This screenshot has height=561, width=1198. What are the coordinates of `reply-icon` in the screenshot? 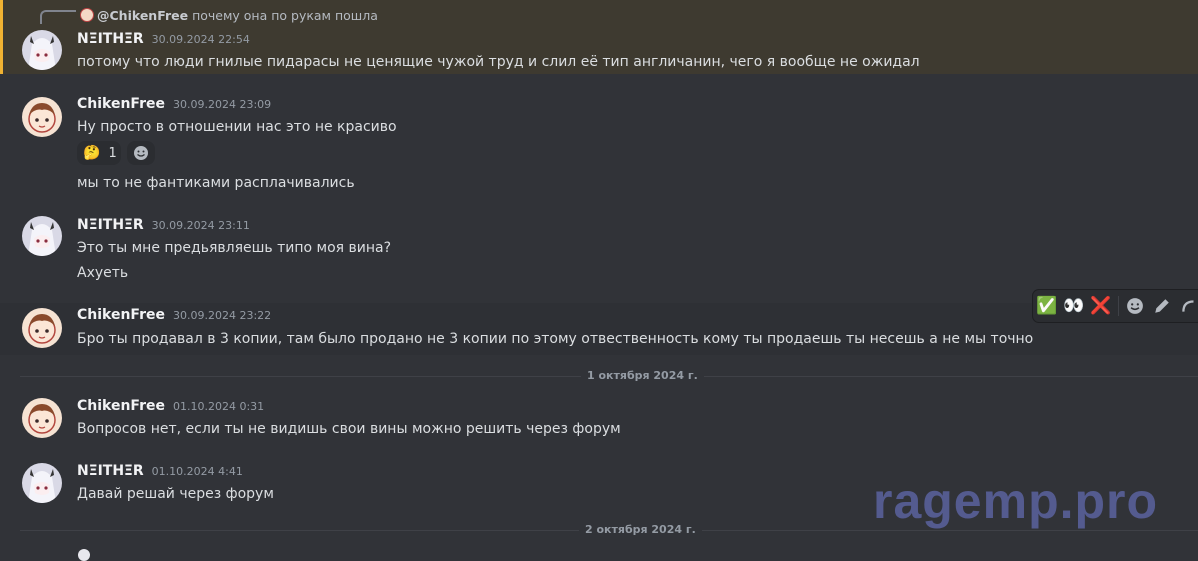 It's located at (1187, 306).